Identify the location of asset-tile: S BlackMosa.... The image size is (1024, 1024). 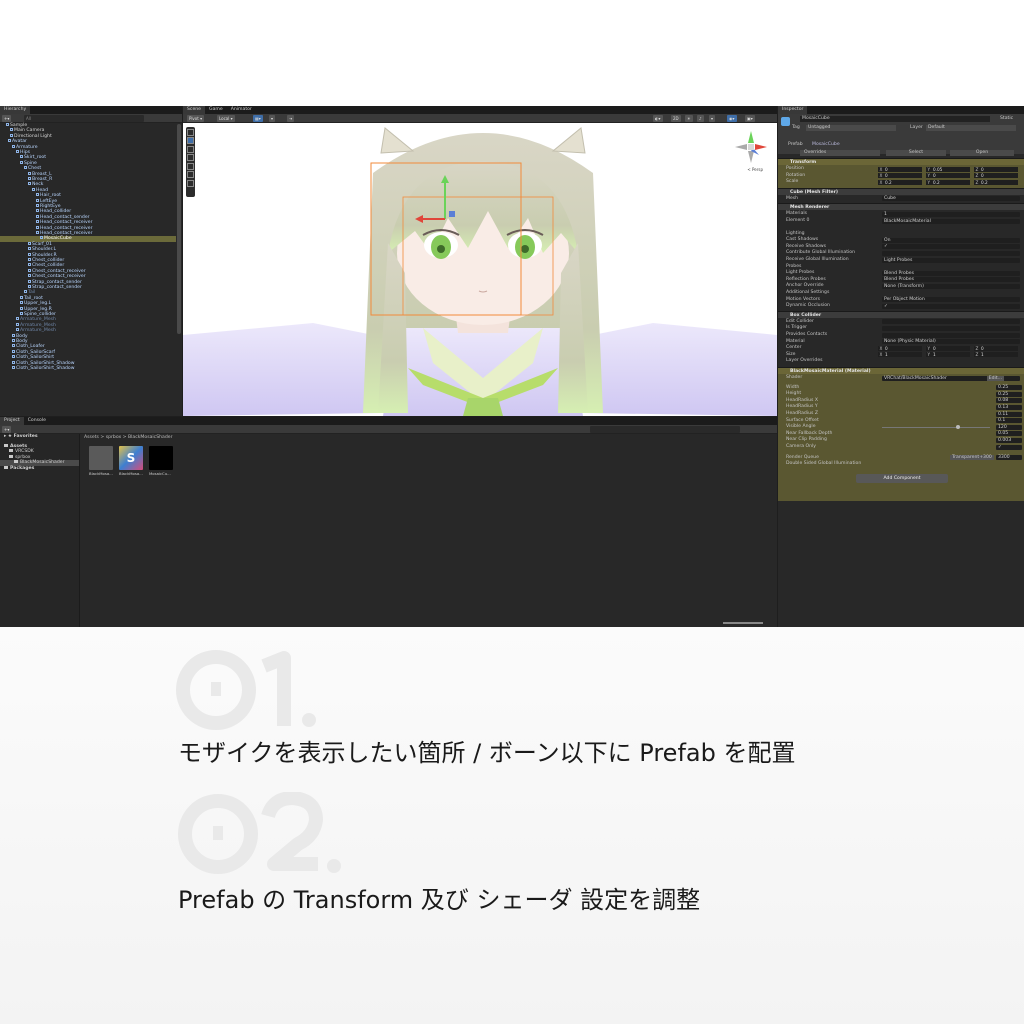
(132, 461).